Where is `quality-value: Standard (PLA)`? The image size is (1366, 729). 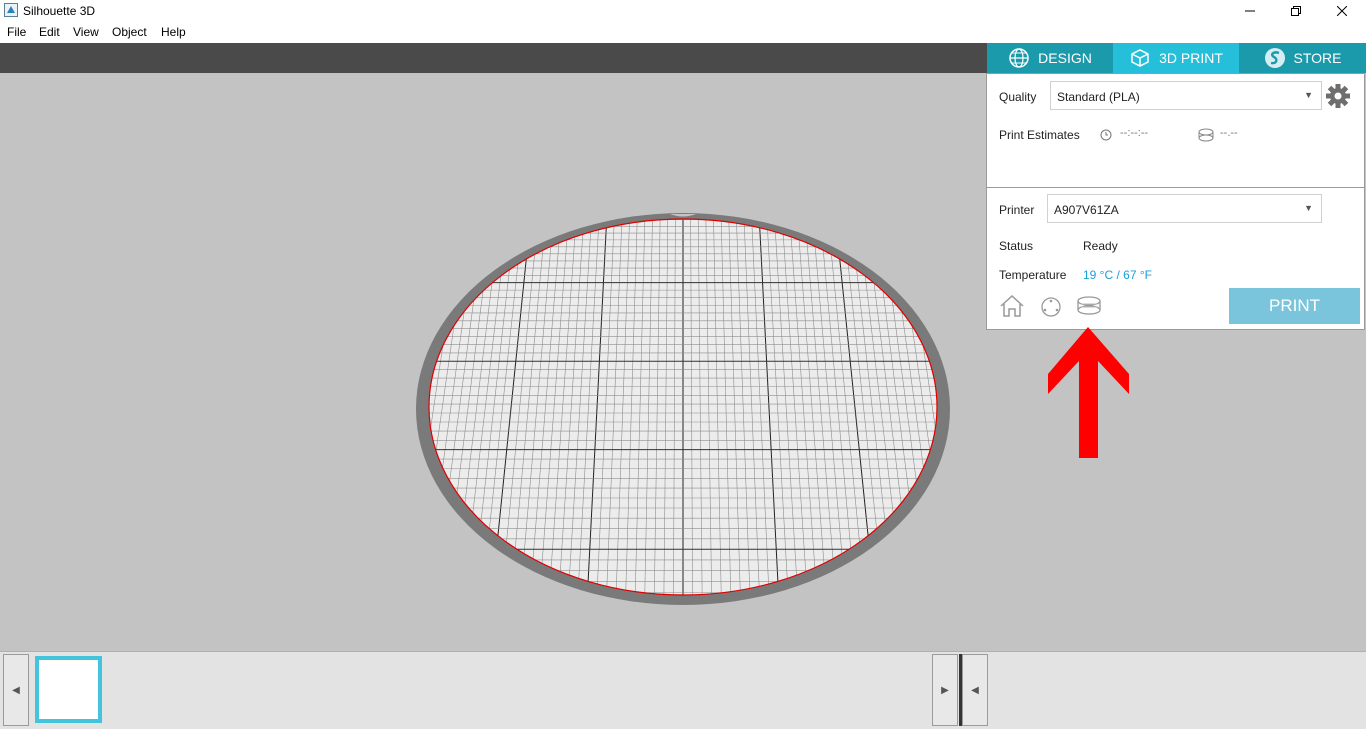 quality-value: Standard (PLA) is located at coordinates (1098, 97).